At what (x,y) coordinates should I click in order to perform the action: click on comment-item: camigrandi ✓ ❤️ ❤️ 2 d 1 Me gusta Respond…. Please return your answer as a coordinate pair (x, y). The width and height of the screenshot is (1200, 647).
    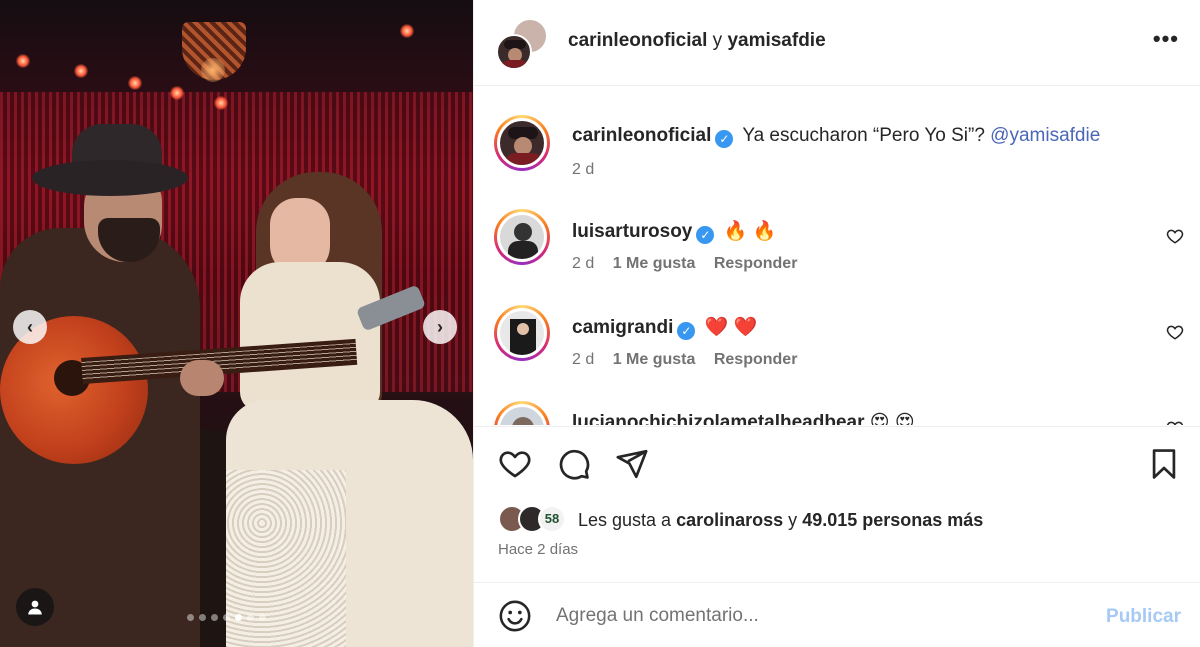
    Looking at the image, I should click on (839, 340).